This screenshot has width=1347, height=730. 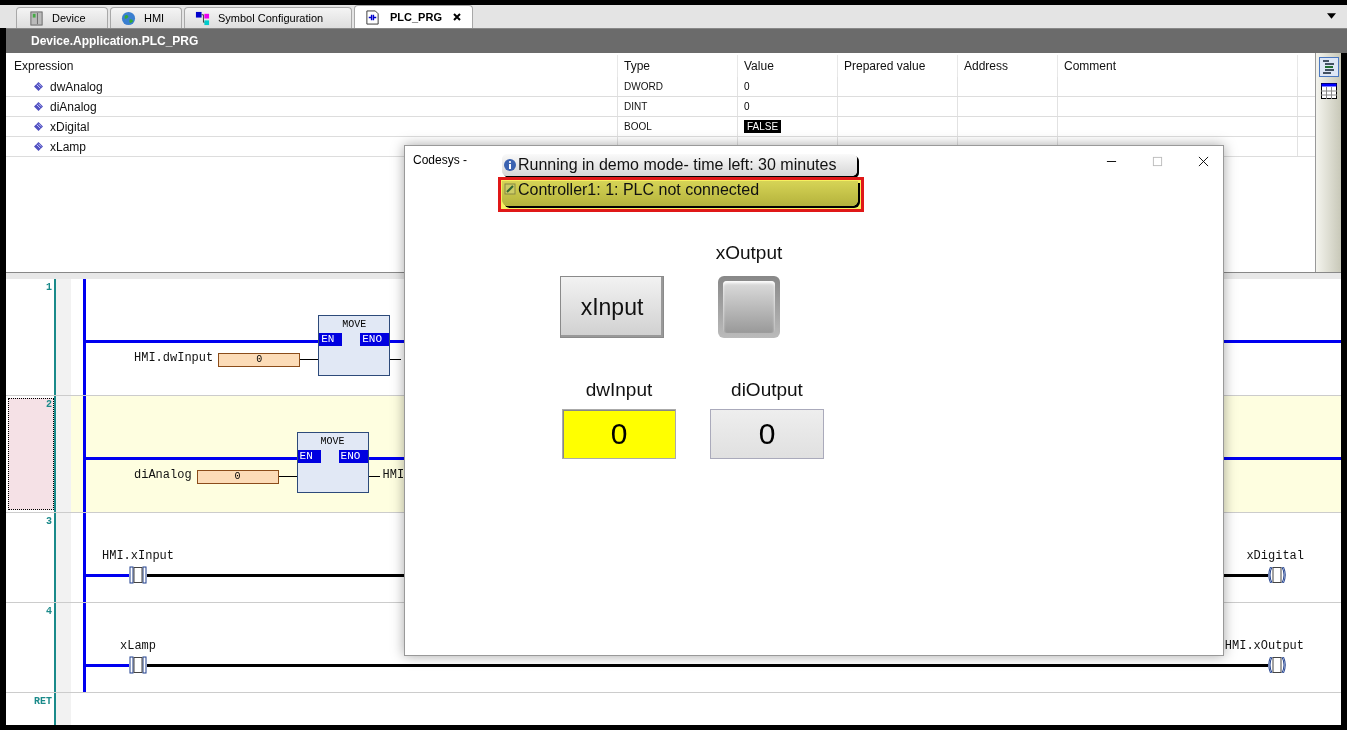 What do you see at coordinates (788, 66) in the screenshot?
I see `column-header: Value` at bounding box center [788, 66].